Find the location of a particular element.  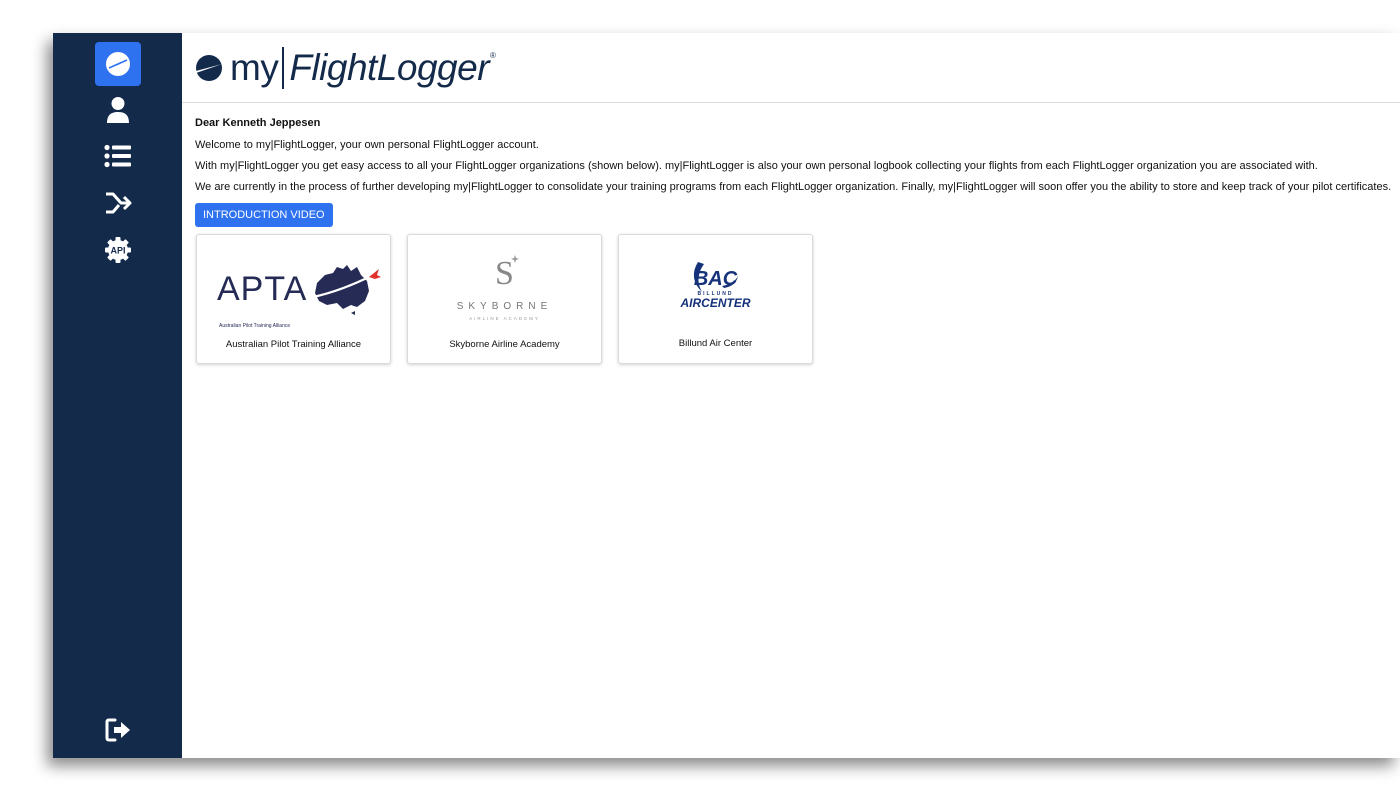

sidebar-item-logbook is located at coordinates (118, 156).